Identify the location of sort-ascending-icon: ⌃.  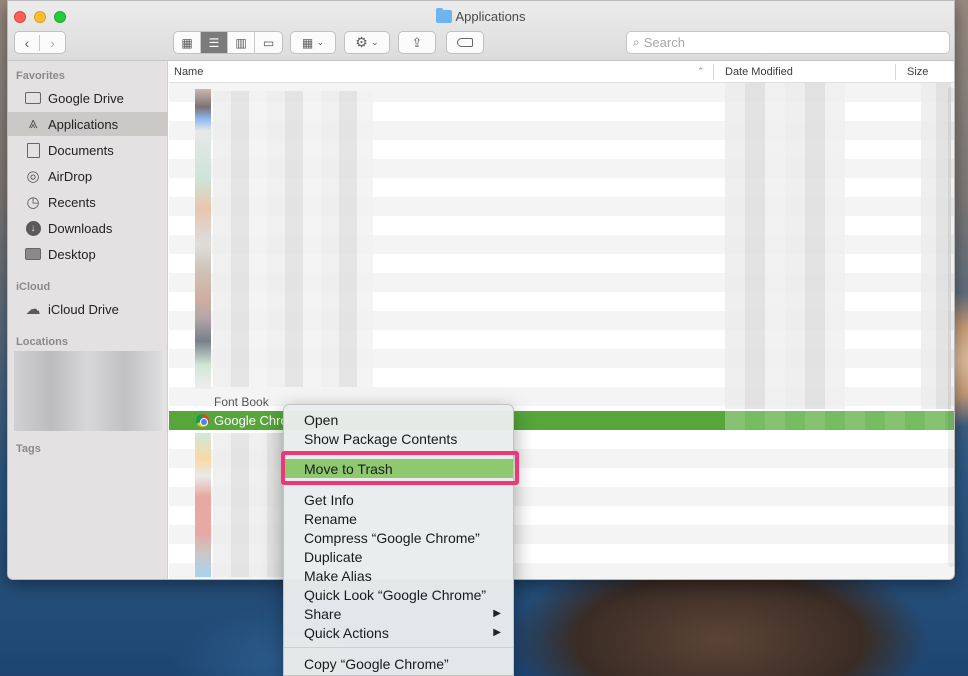
(701, 71).